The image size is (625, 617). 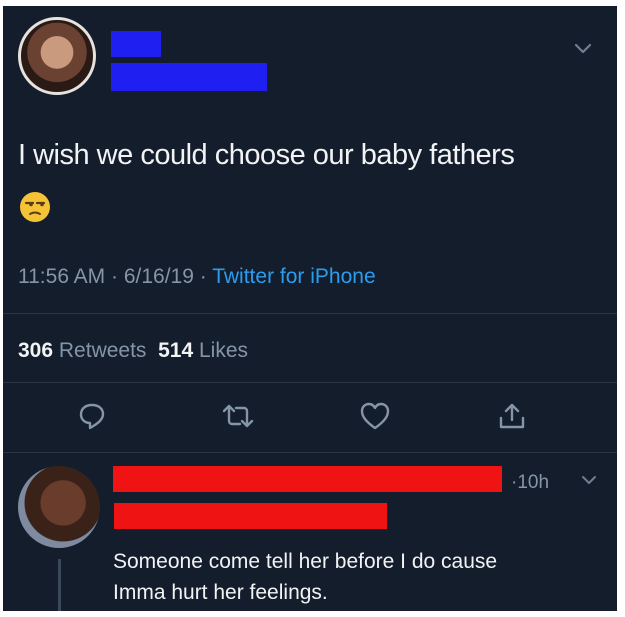 What do you see at coordinates (176, 350) in the screenshot?
I see `likes-count: 514` at bounding box center [176, 350].